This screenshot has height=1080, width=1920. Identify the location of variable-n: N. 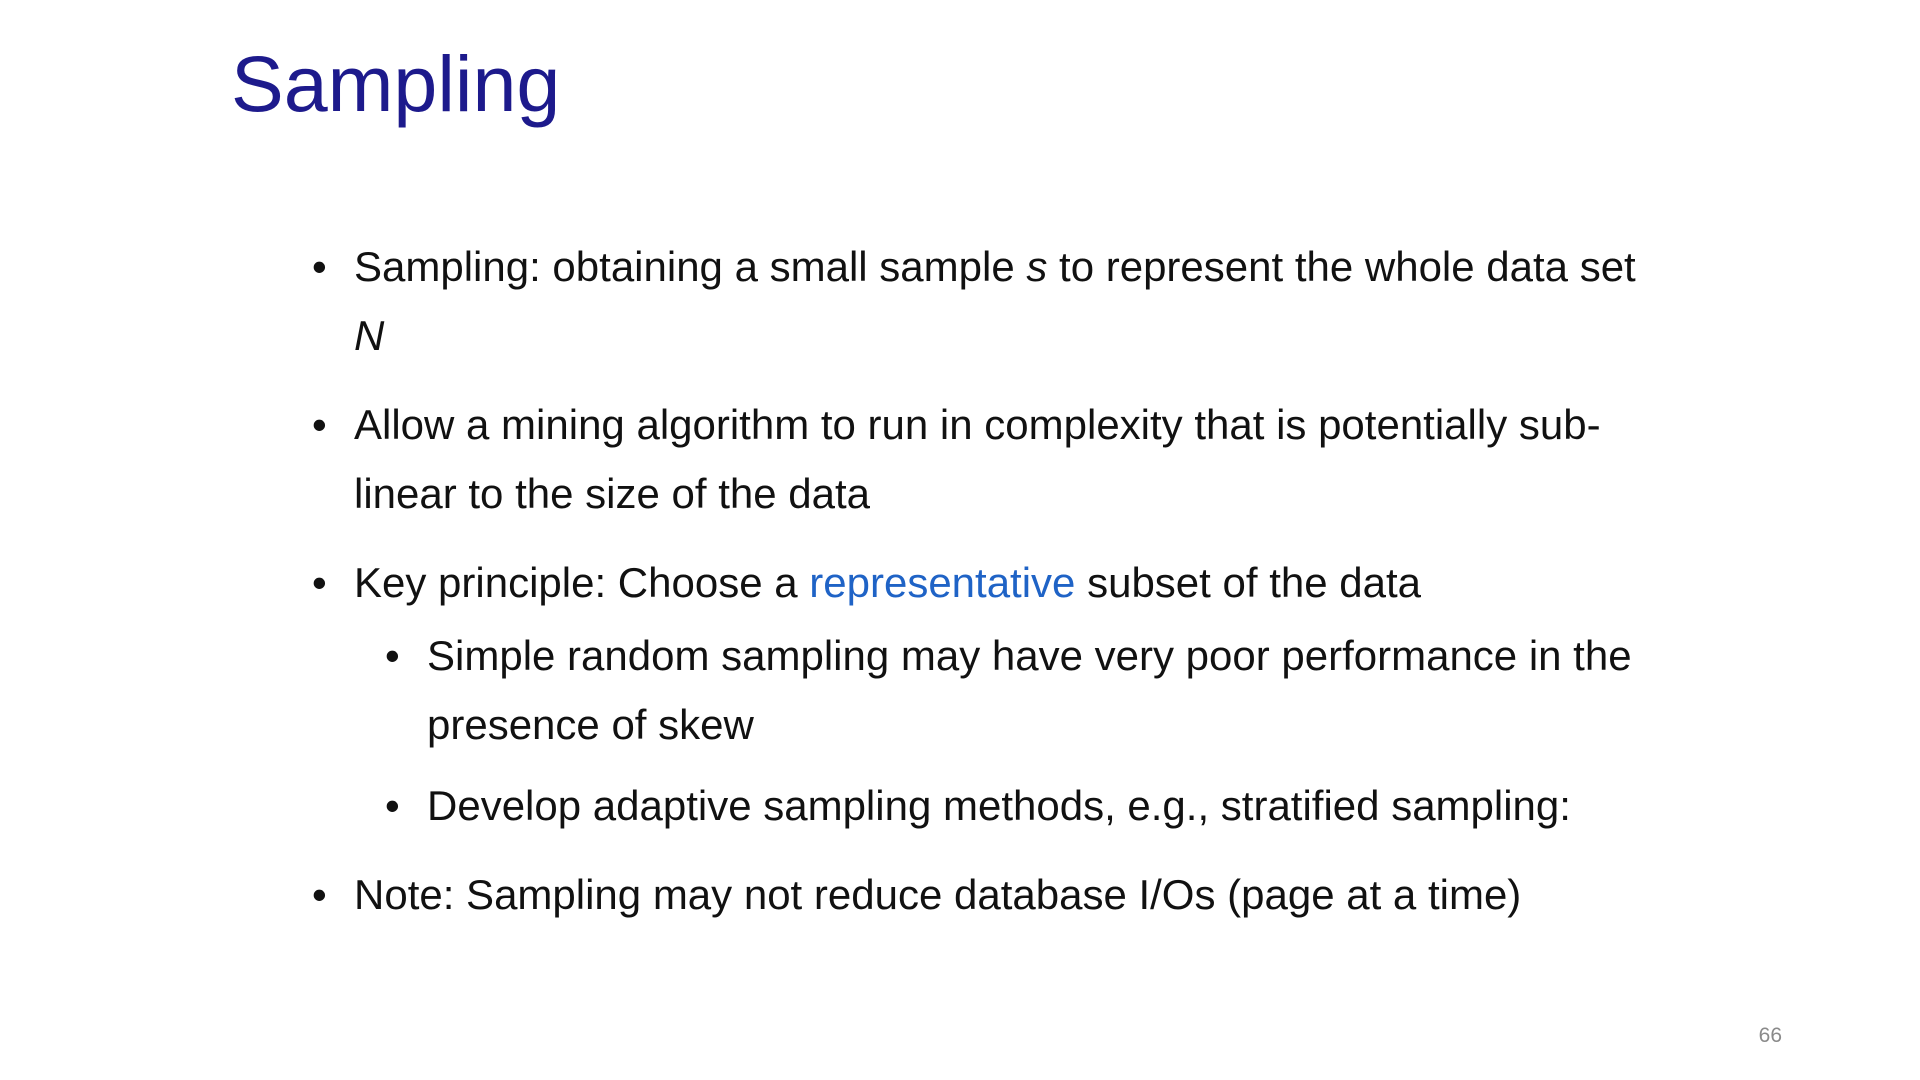
(369, 335).